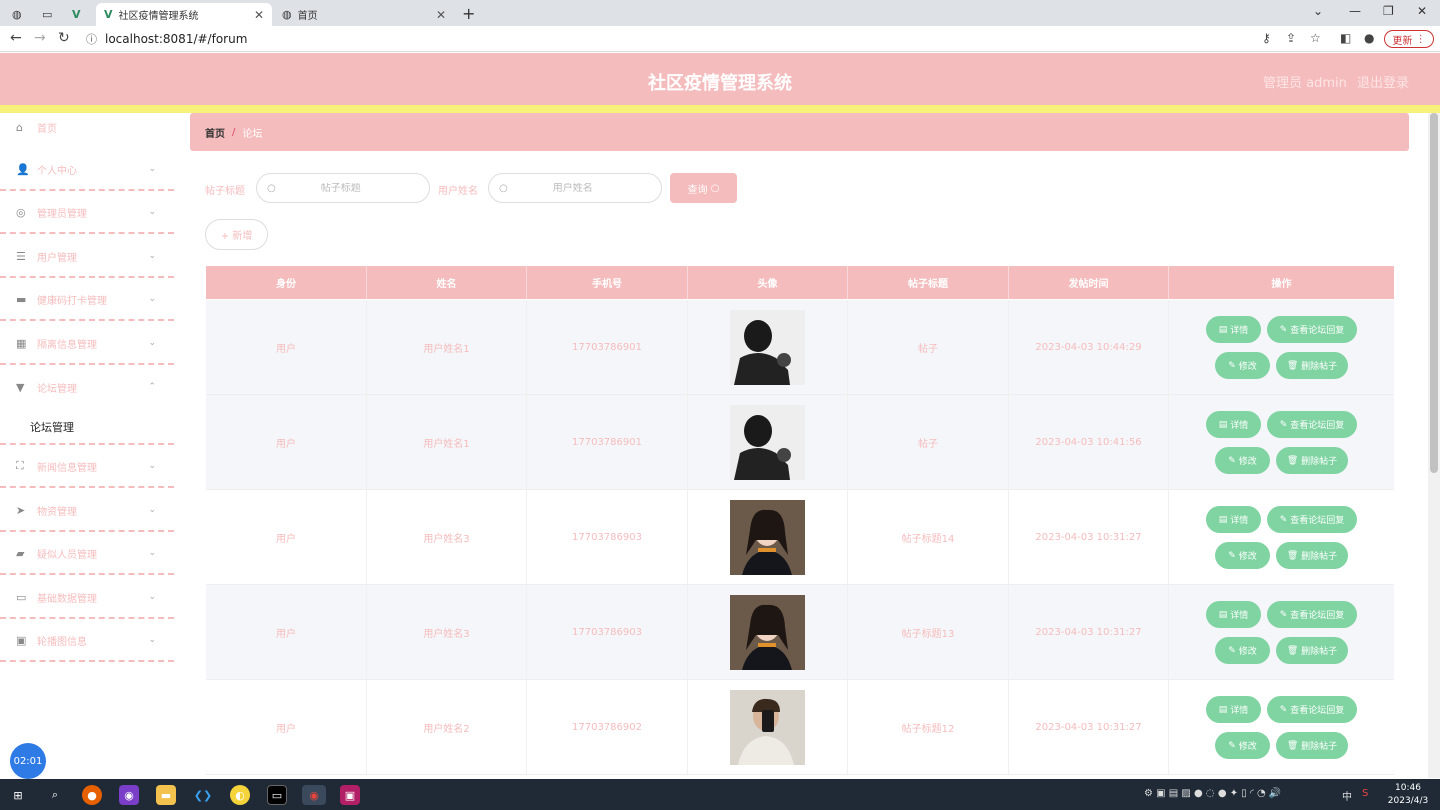 The width and height of the screenshot is (1440, 810). What do you see at coordinates (87, 213) in the screenshot?
I see `sidebar-item-admins: ◎ 管理员管理 ⌄` at bounding box center [87, 213].